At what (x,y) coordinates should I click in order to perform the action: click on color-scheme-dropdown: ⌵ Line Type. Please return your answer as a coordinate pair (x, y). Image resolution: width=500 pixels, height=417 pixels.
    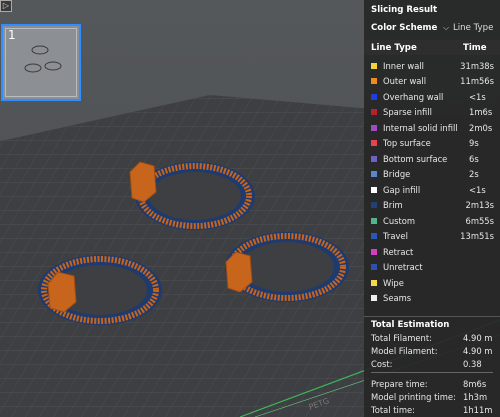
    Looking at the image, I should click on (468, 28).